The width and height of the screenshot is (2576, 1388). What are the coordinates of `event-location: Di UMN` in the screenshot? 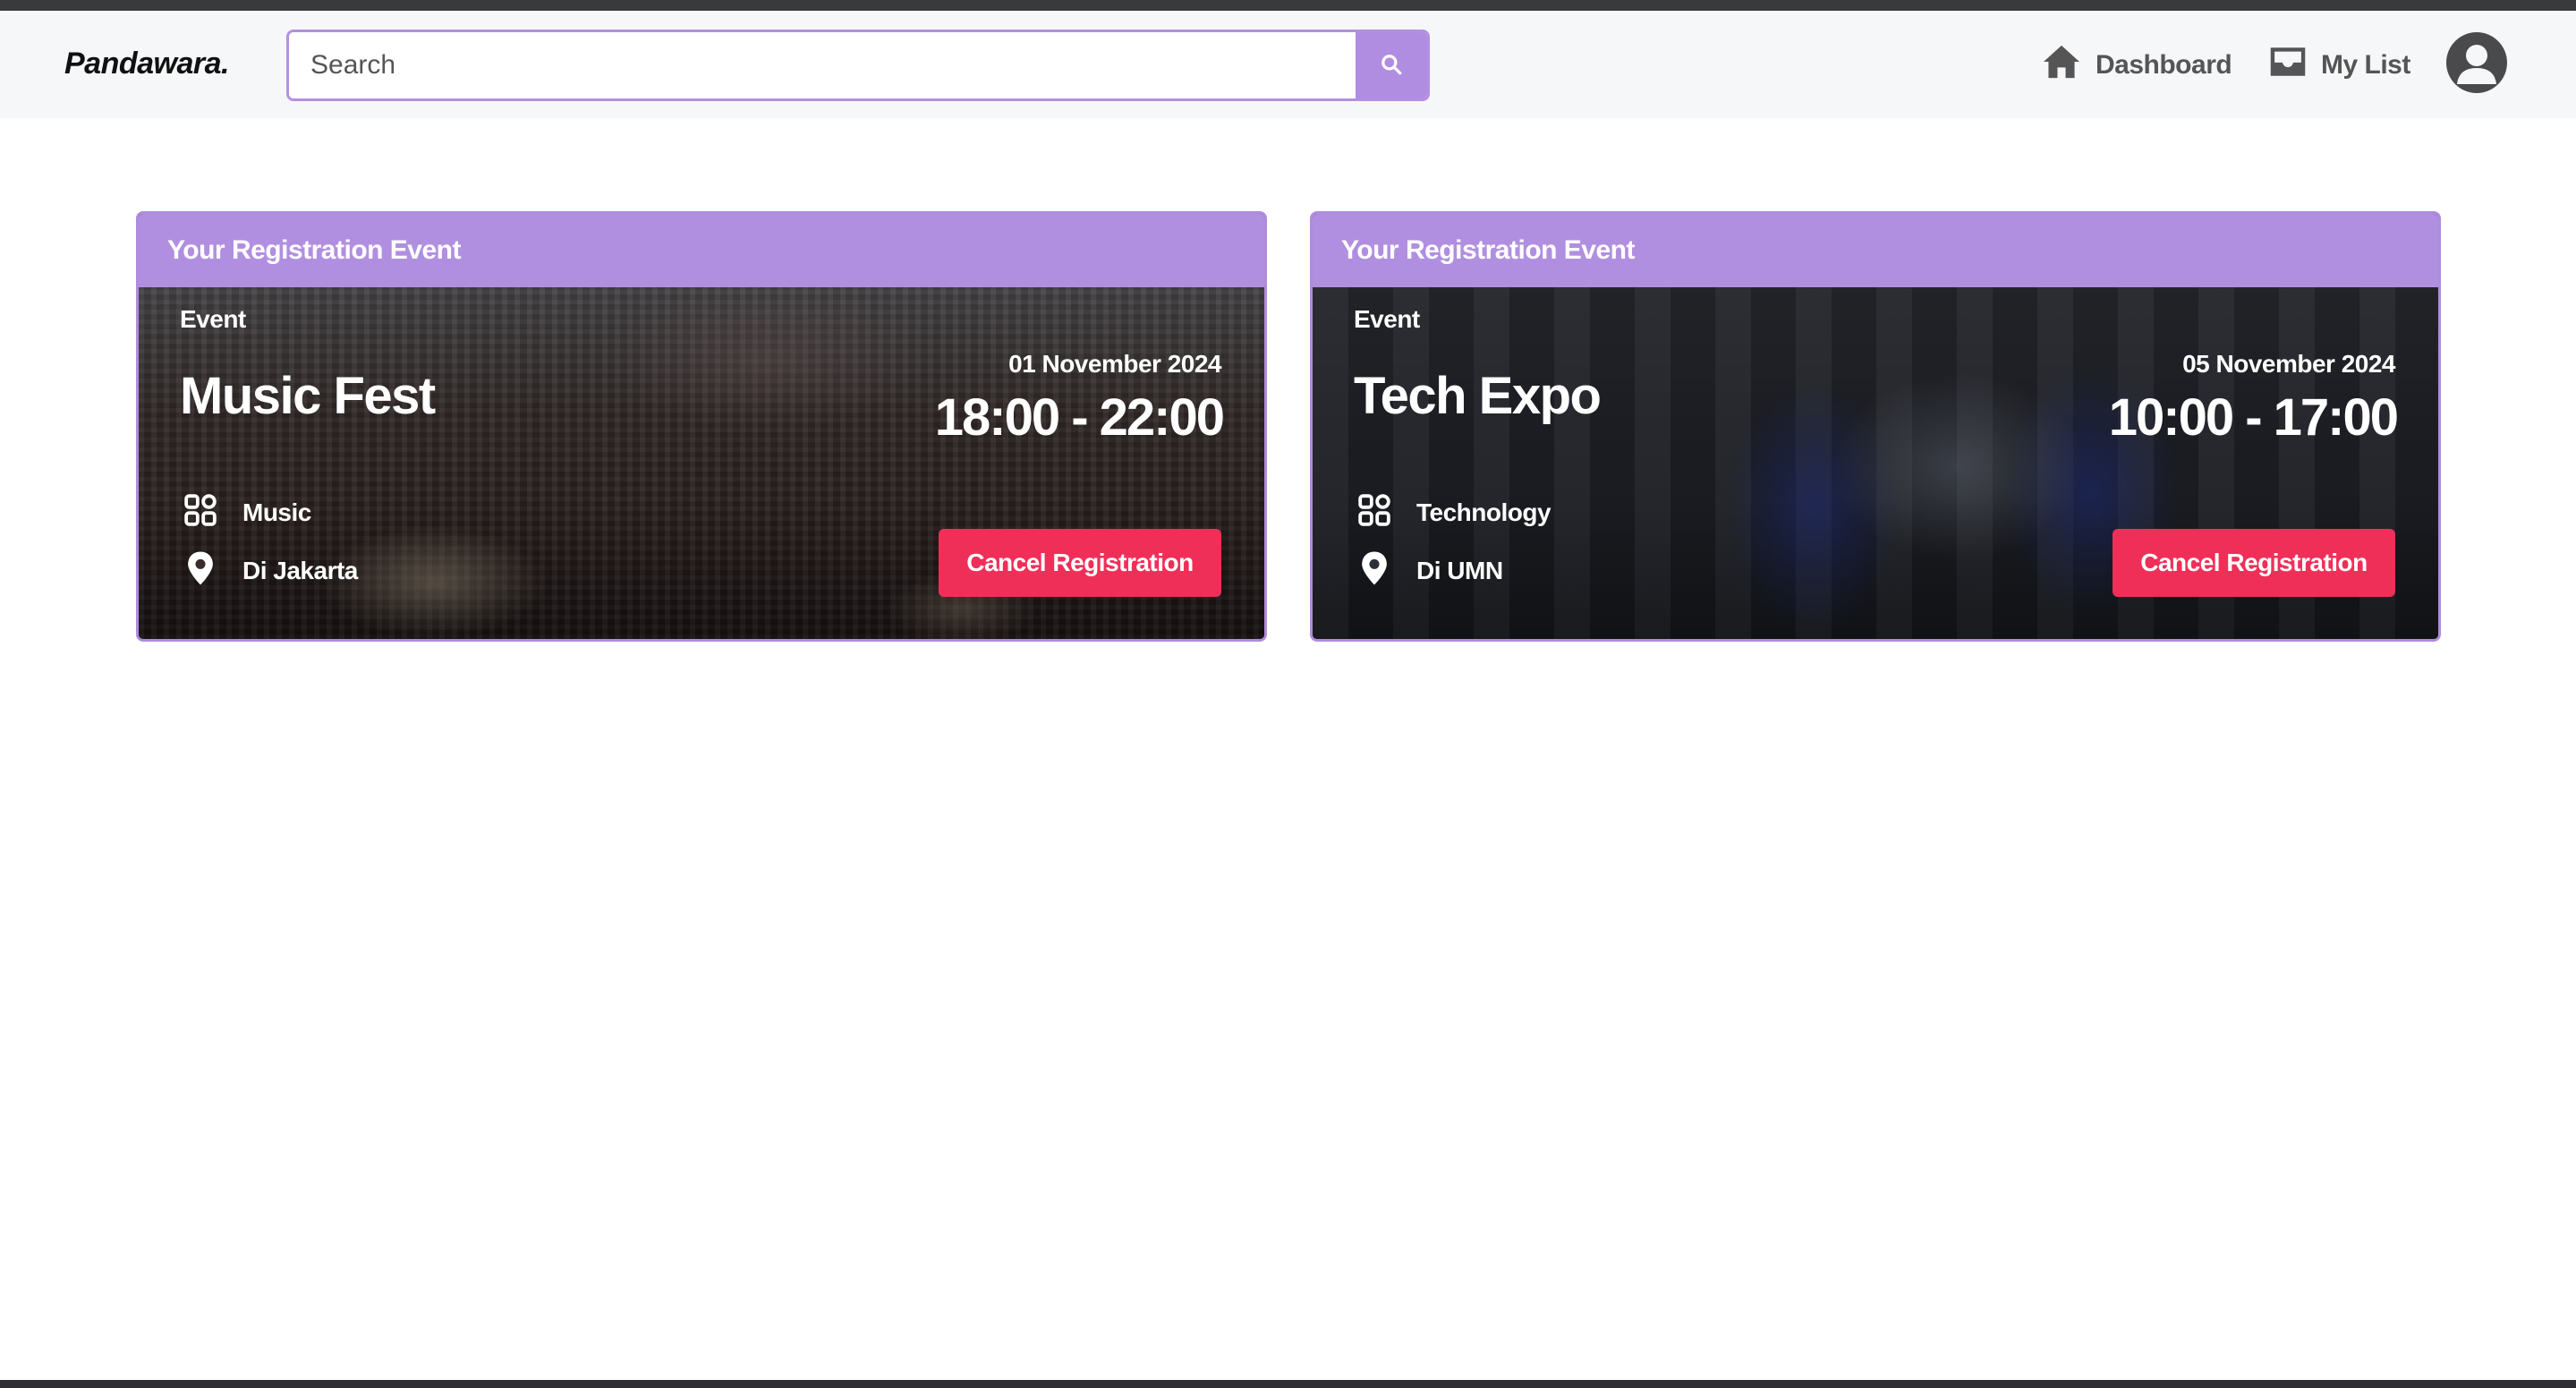 It's located at (1430, 571).